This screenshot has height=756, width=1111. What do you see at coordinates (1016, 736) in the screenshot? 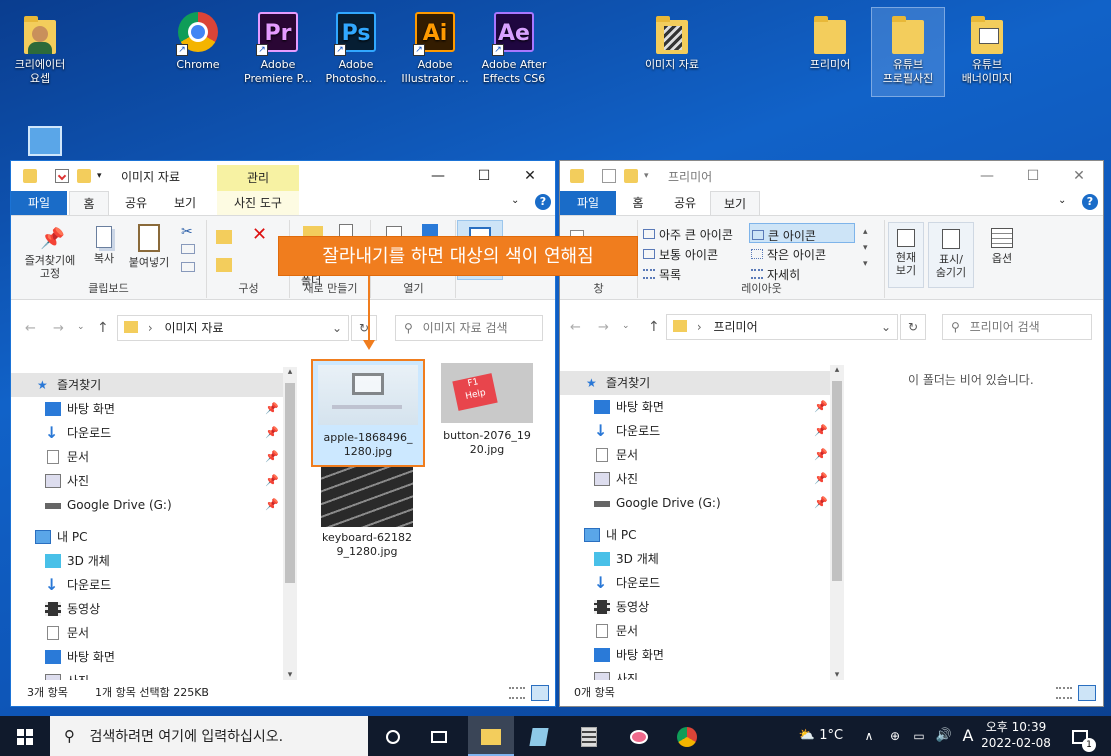
I see `clock: 오후 10:39 2022-02-08` at bounding box center [1016, 736].